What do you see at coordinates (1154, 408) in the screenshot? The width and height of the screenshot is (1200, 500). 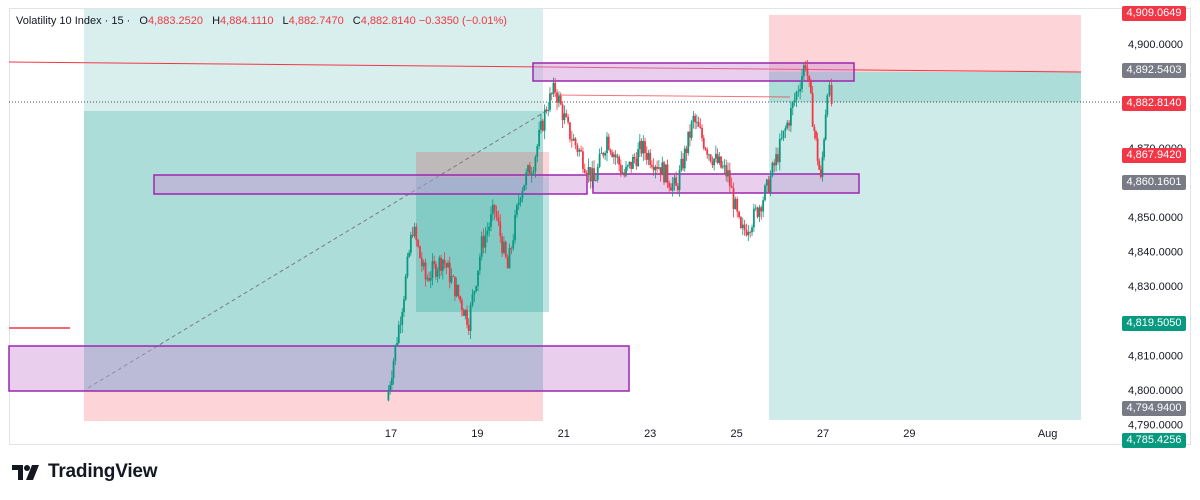 I see `price-tag: 4,794.9400` at bounding box center [1154, 408].